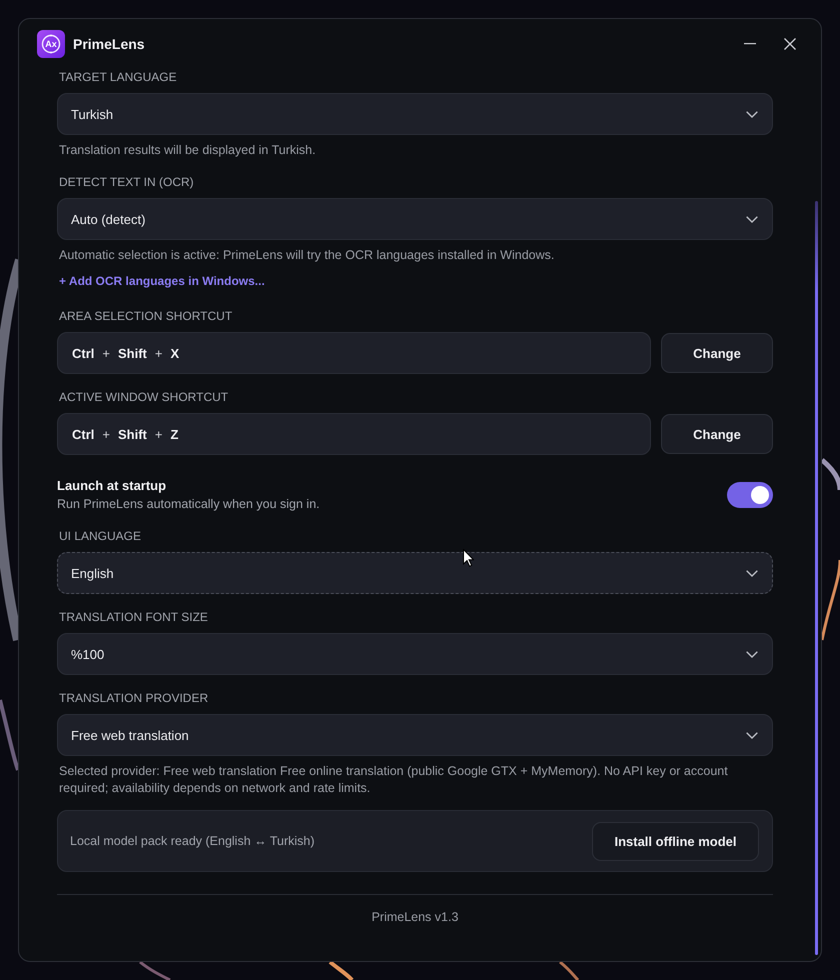  Describe the element at coordinates (188, 504) in the screenshot. I see `setting-description: Run PrimeLens automatically when you sign in.` at that location.